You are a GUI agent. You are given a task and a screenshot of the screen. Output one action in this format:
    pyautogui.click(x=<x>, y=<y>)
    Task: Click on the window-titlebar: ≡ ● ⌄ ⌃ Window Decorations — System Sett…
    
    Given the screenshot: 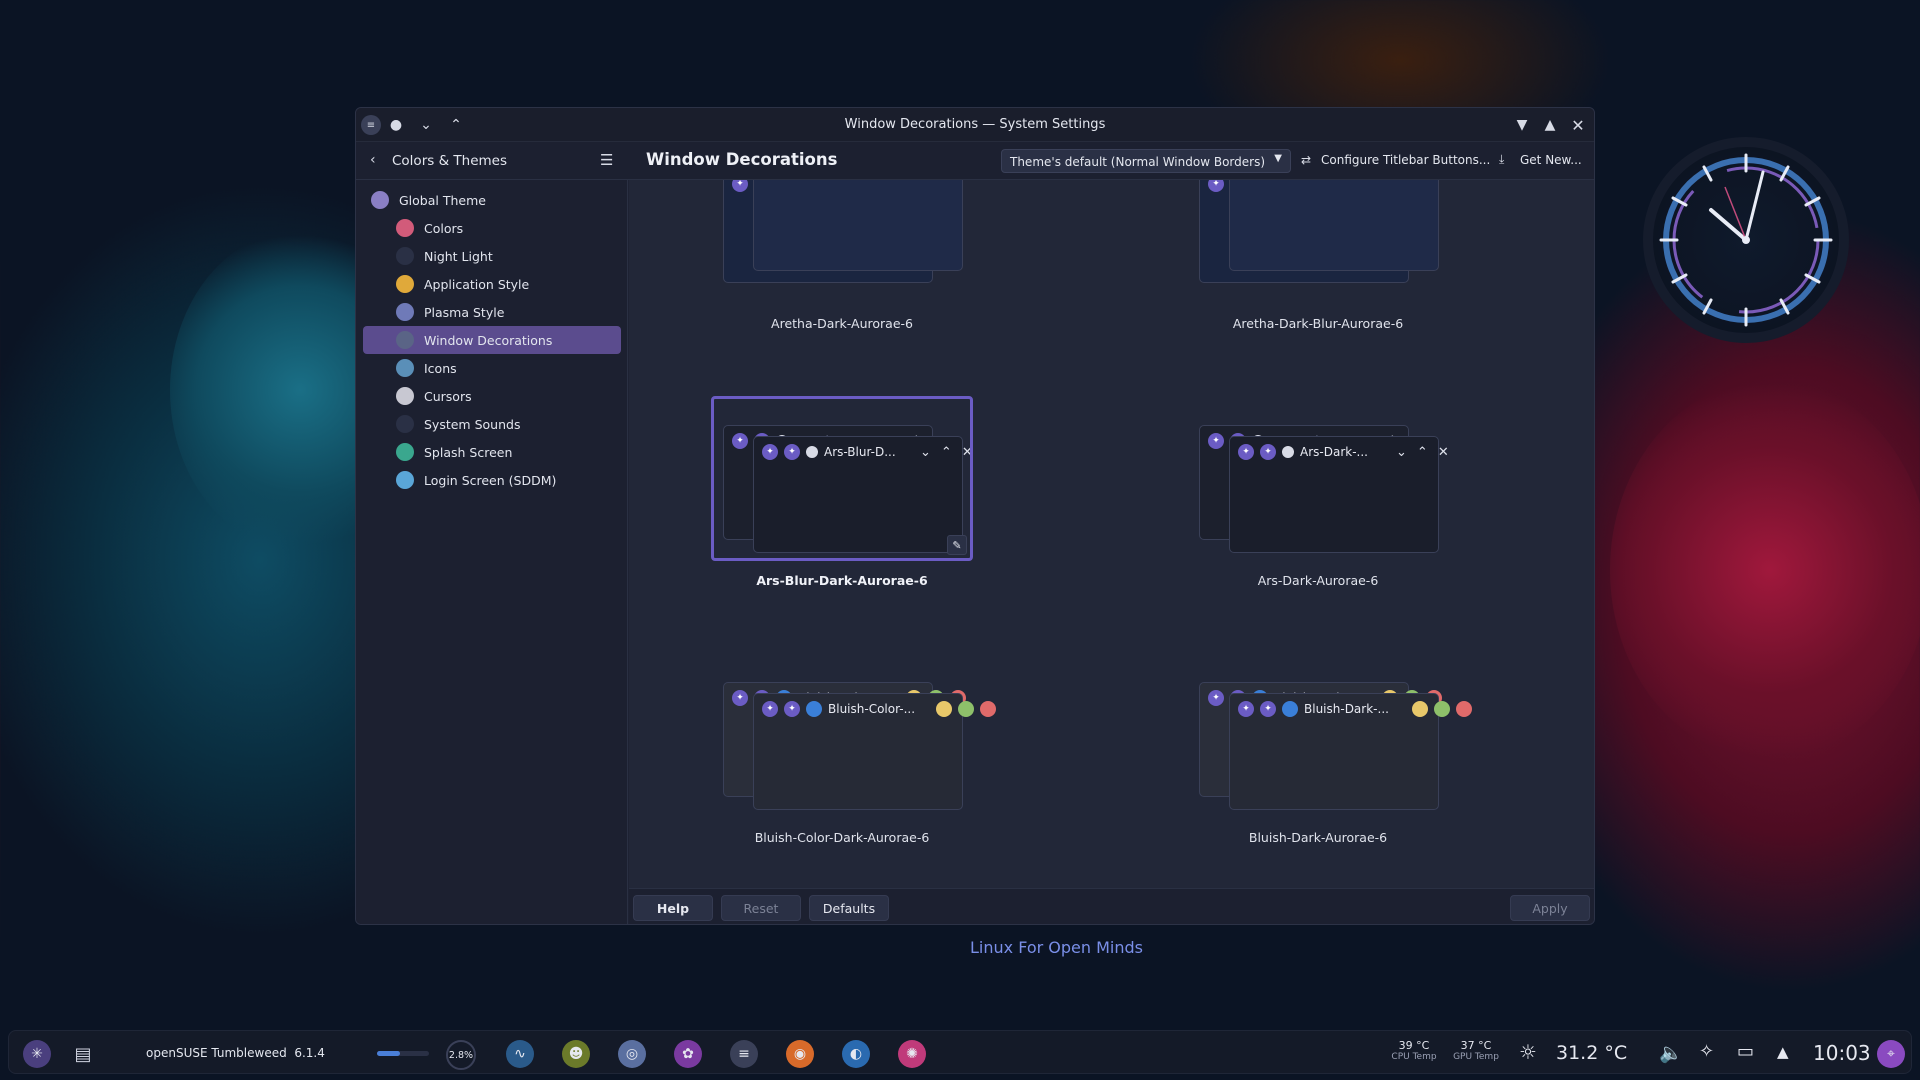 What is the action you would take?
    pyautogui.click(x=975, y=125)
    